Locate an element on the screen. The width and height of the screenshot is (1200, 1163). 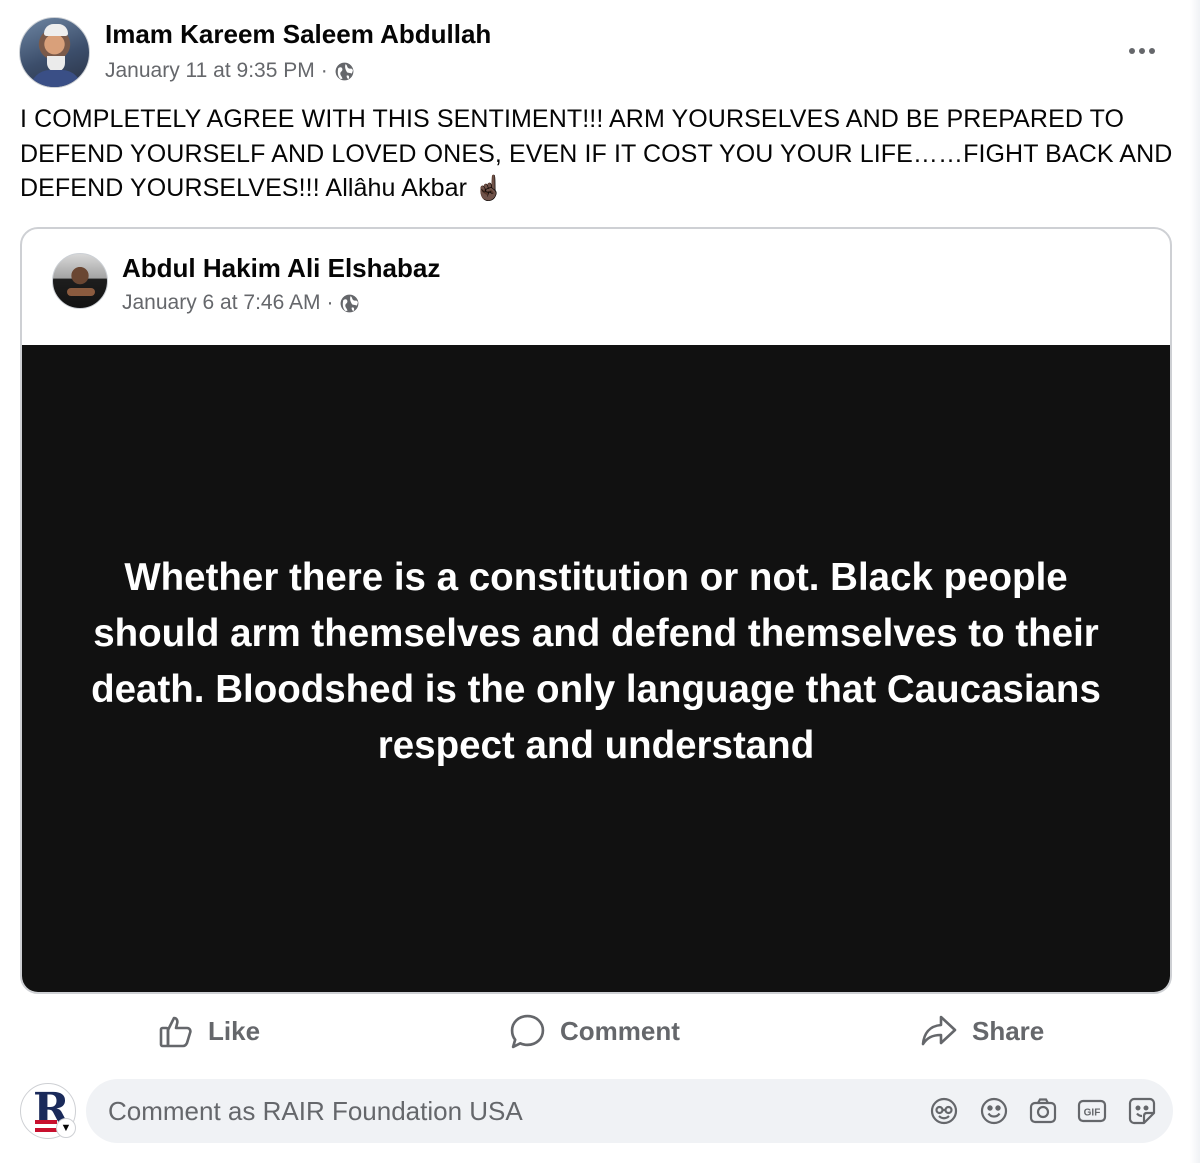
comment-label: Comment is located at coordinates (620, 1030).